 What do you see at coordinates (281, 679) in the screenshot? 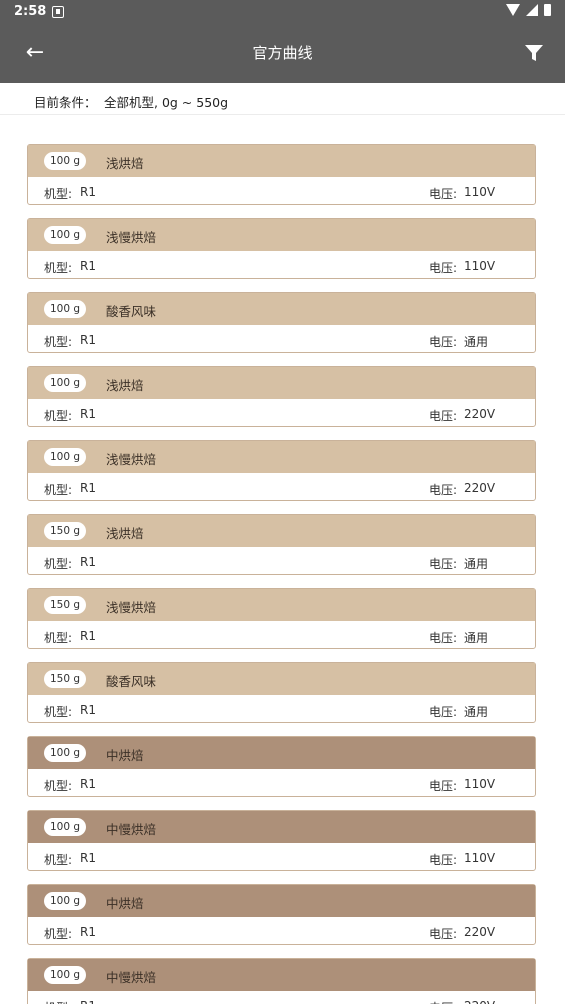
I see `card-header: 150 g 酸香风味` at bounding box center [281, 679].